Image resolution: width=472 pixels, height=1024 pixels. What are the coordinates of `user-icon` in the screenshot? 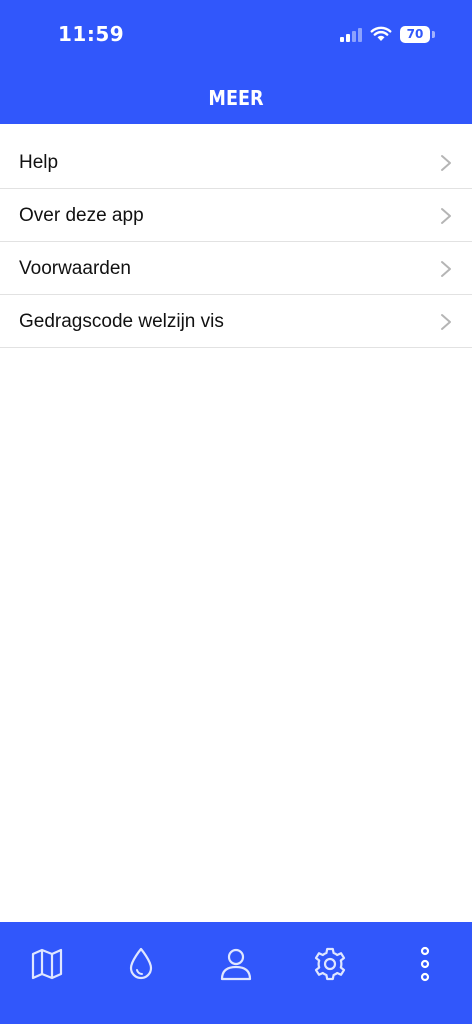 It's located at (236, 964).